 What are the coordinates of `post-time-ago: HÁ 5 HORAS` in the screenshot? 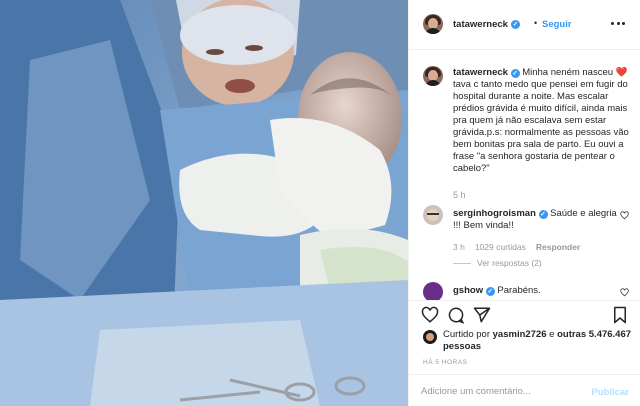 It's located at (445, 362).